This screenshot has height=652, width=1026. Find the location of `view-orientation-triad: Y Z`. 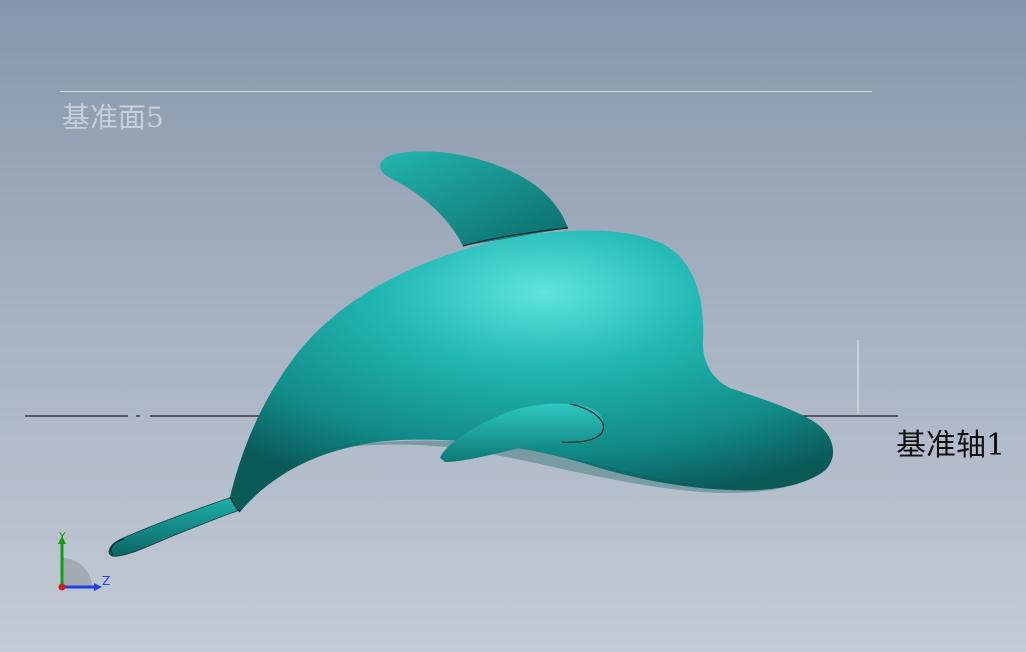

view-orientation-triad: Y Z is located at coordinates (83, 565).